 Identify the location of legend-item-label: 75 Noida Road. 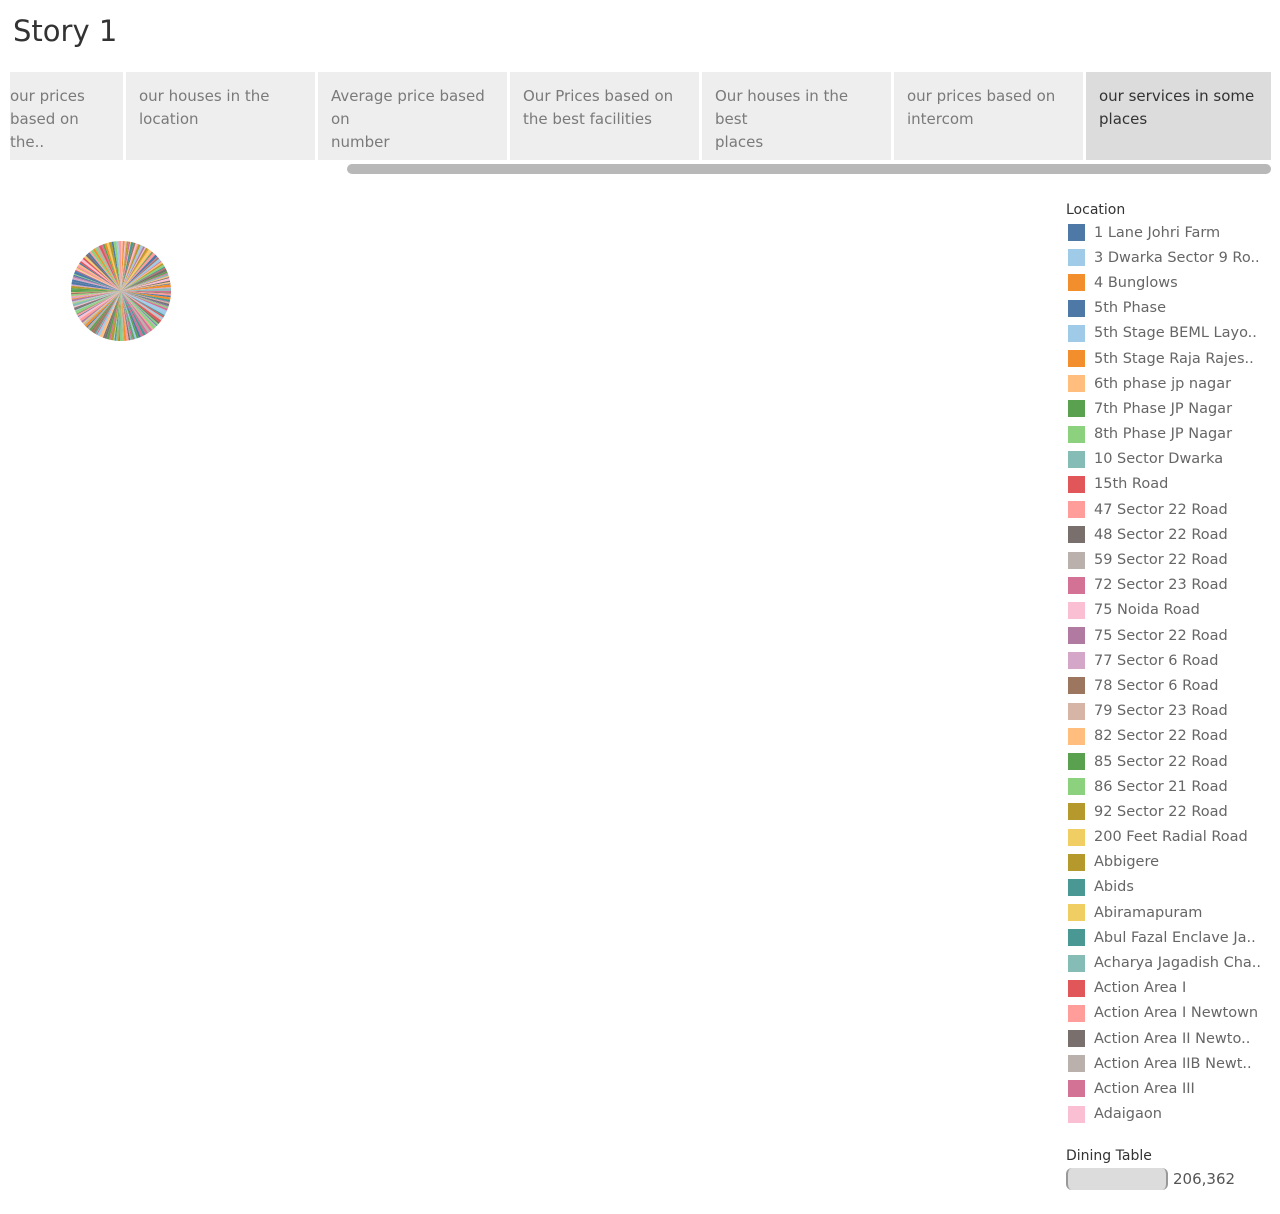
(1147, 610).